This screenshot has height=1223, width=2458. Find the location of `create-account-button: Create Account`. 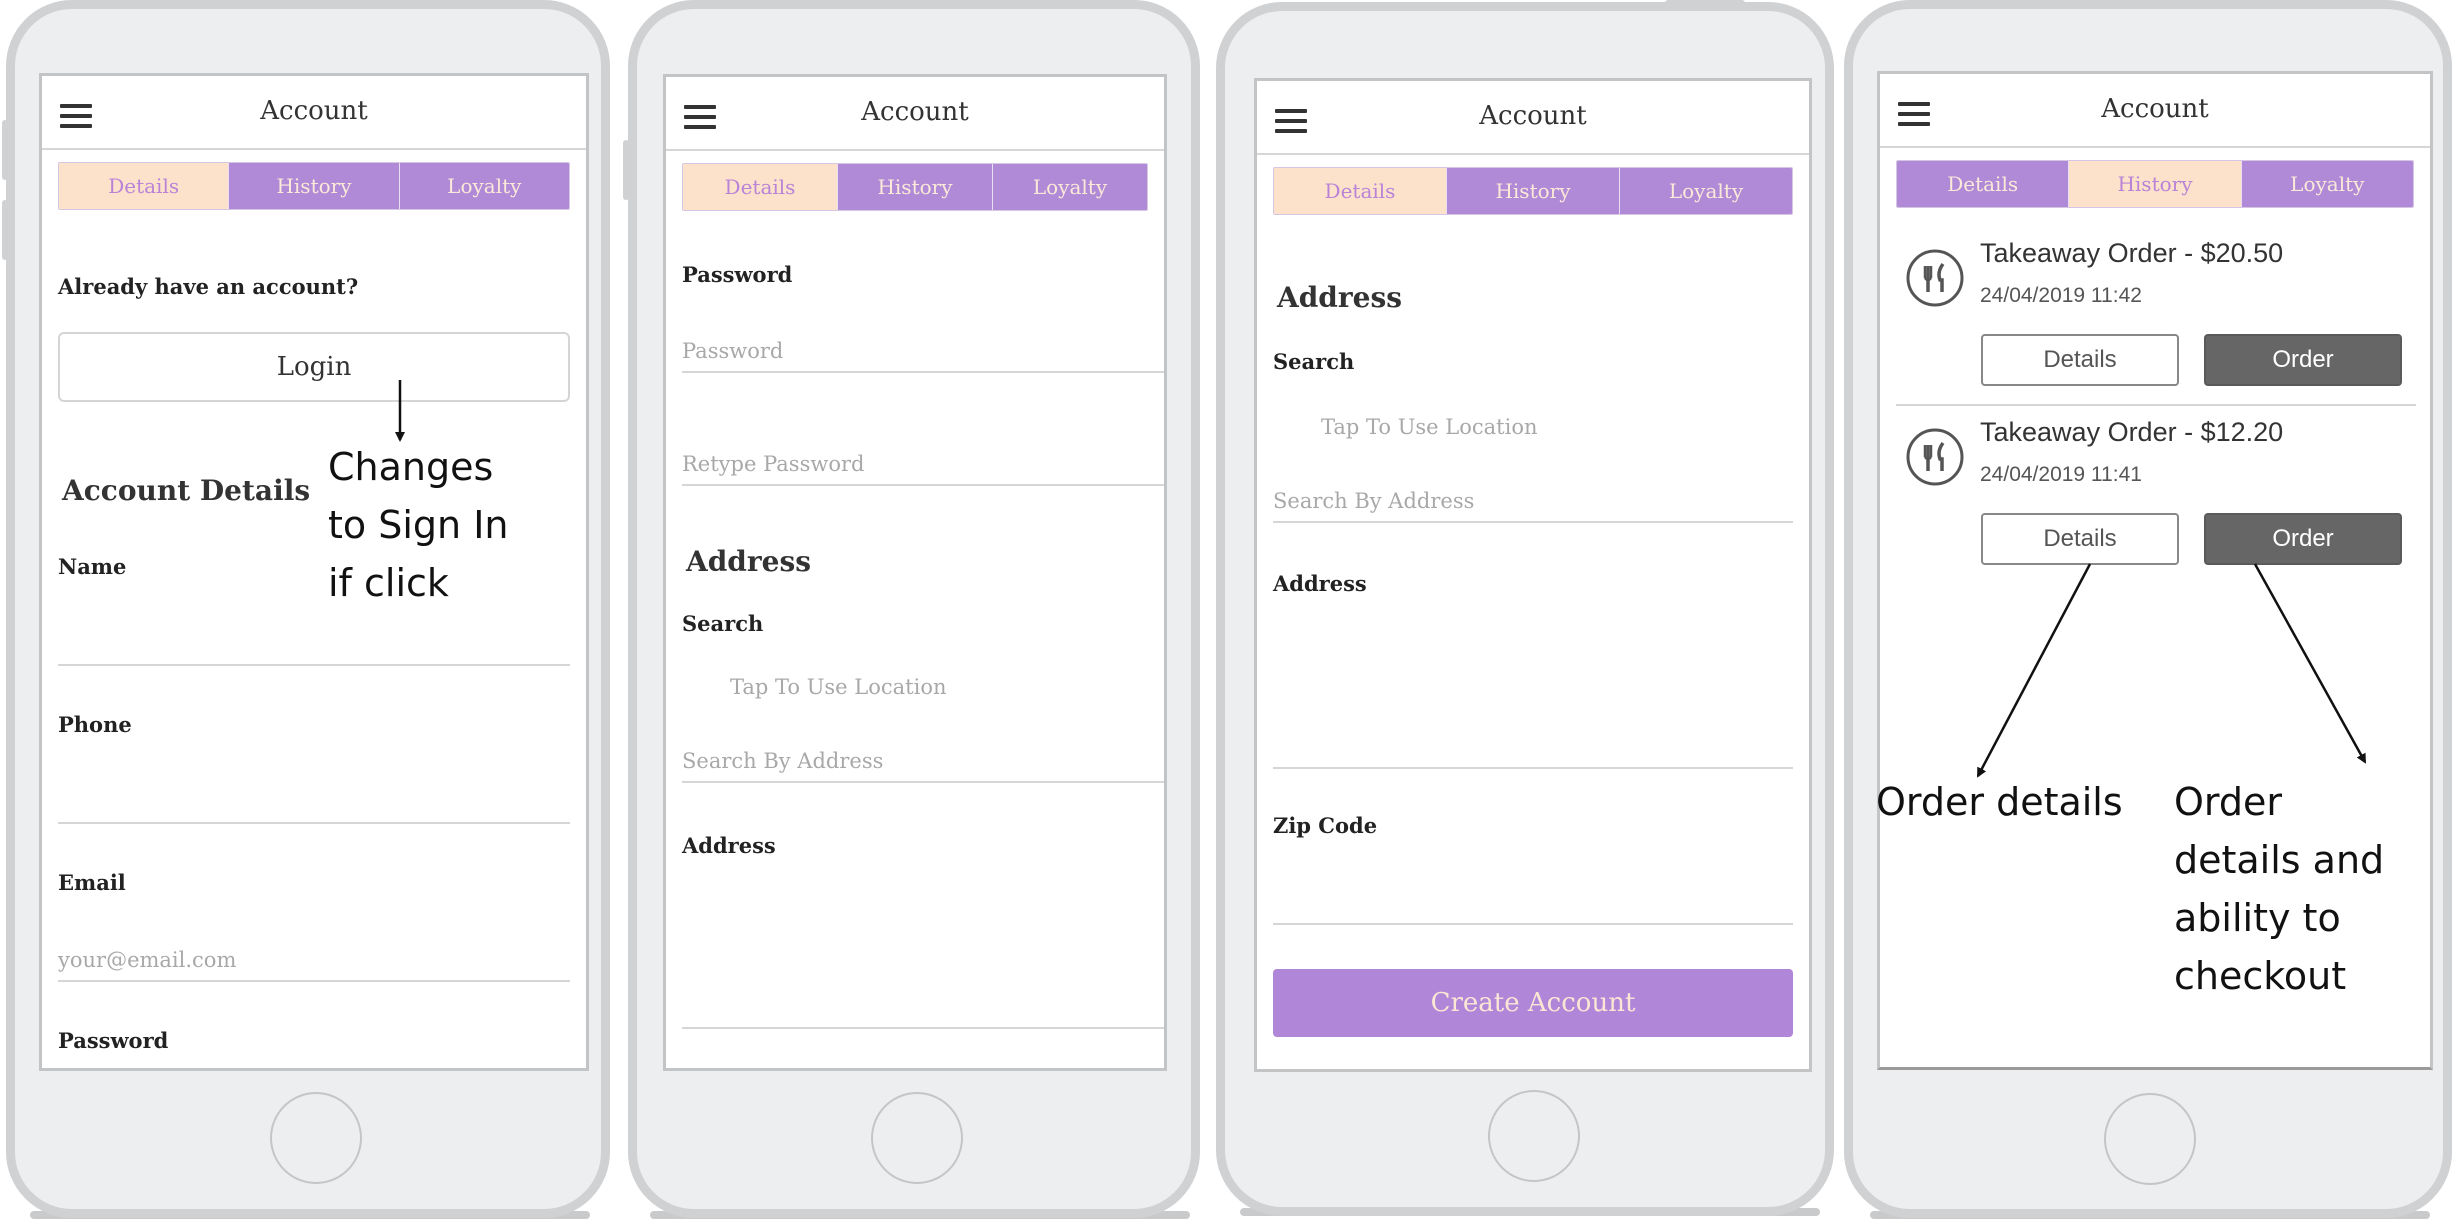

create-account-button: Create Account is located at coordinates (1533, 1003).